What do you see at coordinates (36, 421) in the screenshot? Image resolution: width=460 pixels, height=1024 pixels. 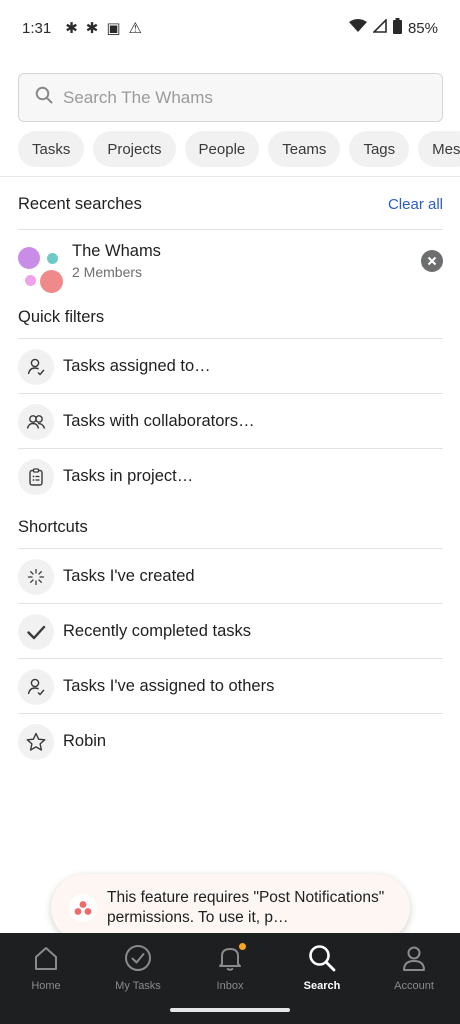 I see `people-icon` at bounding box center [36, 421].